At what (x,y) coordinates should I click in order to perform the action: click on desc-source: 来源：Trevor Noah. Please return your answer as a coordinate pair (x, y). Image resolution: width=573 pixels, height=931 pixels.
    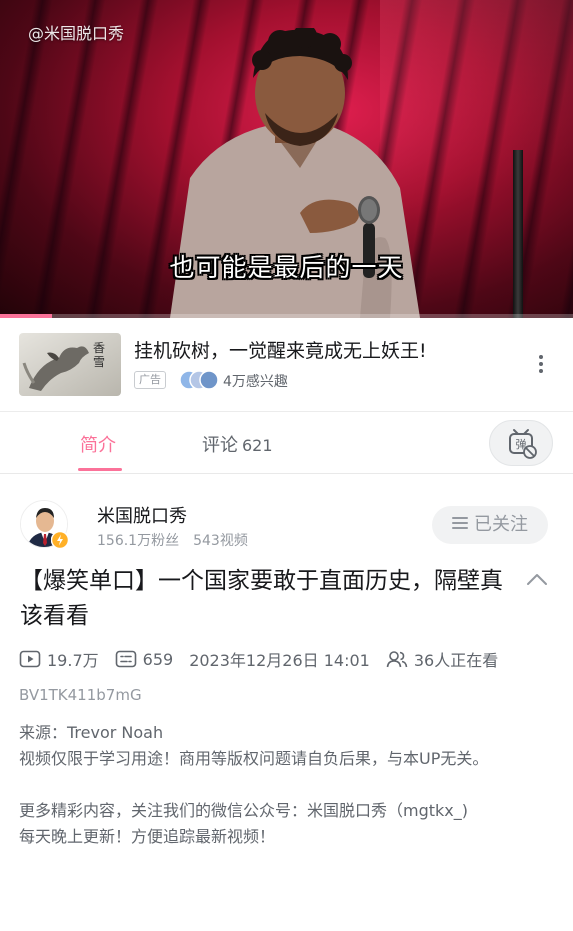
    Looking at the image, I should click on (91, 732).